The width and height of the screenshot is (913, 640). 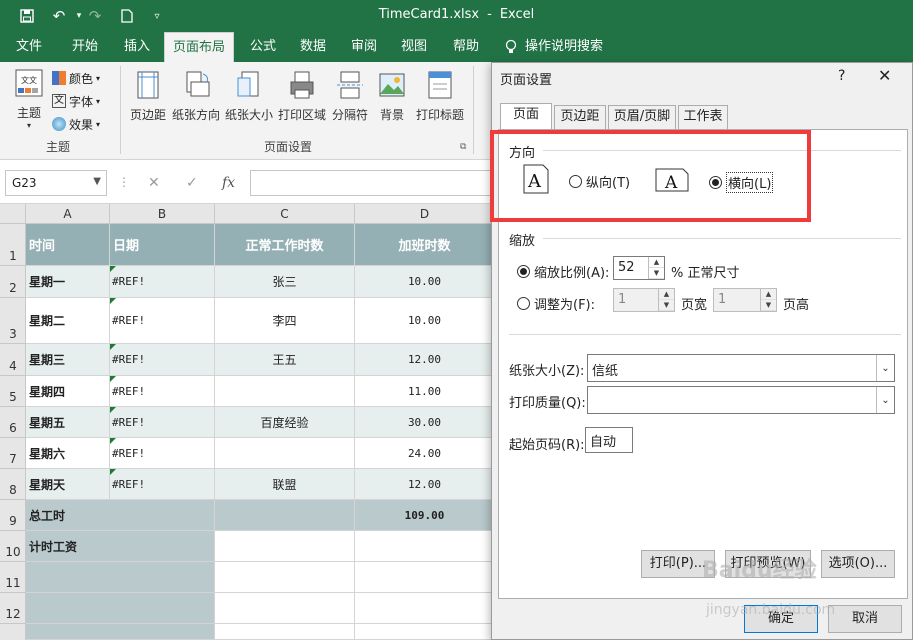 What do you see at coordinates (68, 484) in the screenshot?
I see `table-cell: 星期天` at bounding box center [68, 484].